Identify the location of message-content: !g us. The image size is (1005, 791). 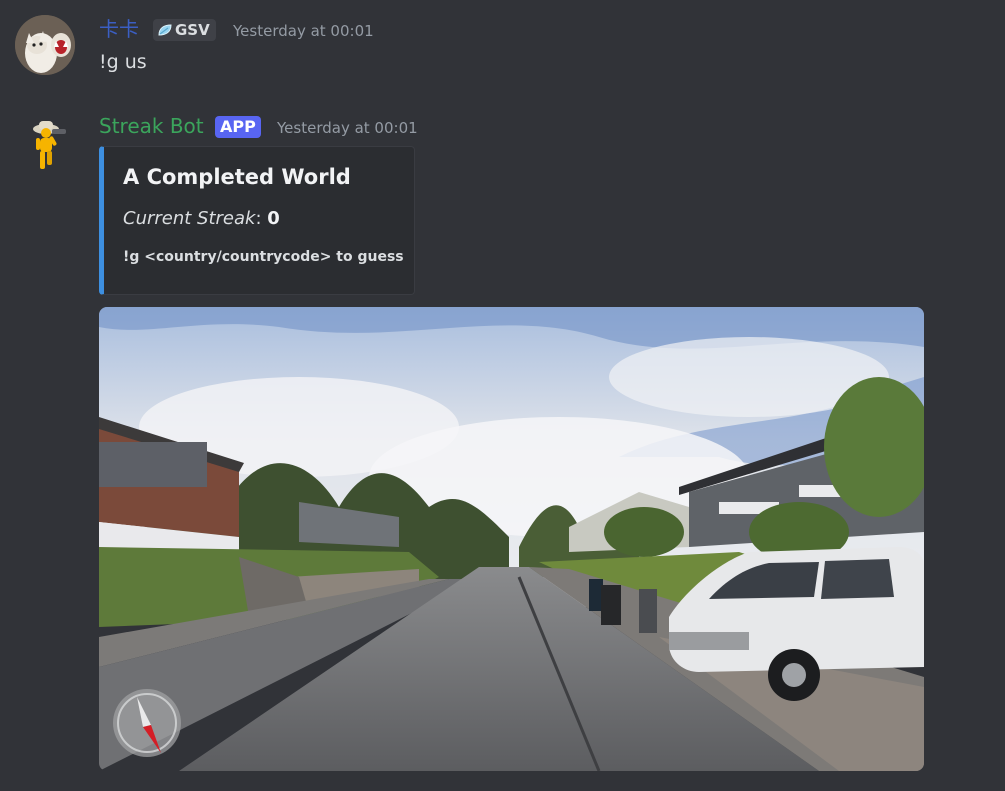
(123, 62).